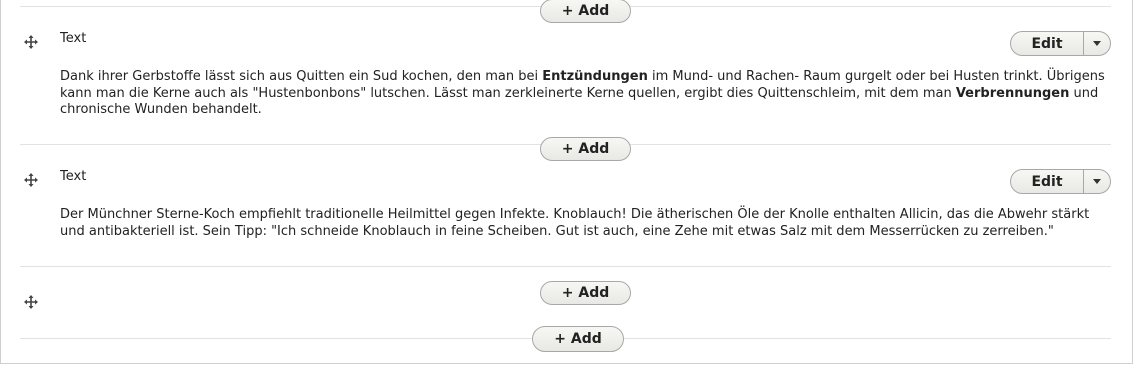 Image resolution: width=1144 pixels, height=370 pixels. I want to click on add-button-2: + Add, so click(585, 293).